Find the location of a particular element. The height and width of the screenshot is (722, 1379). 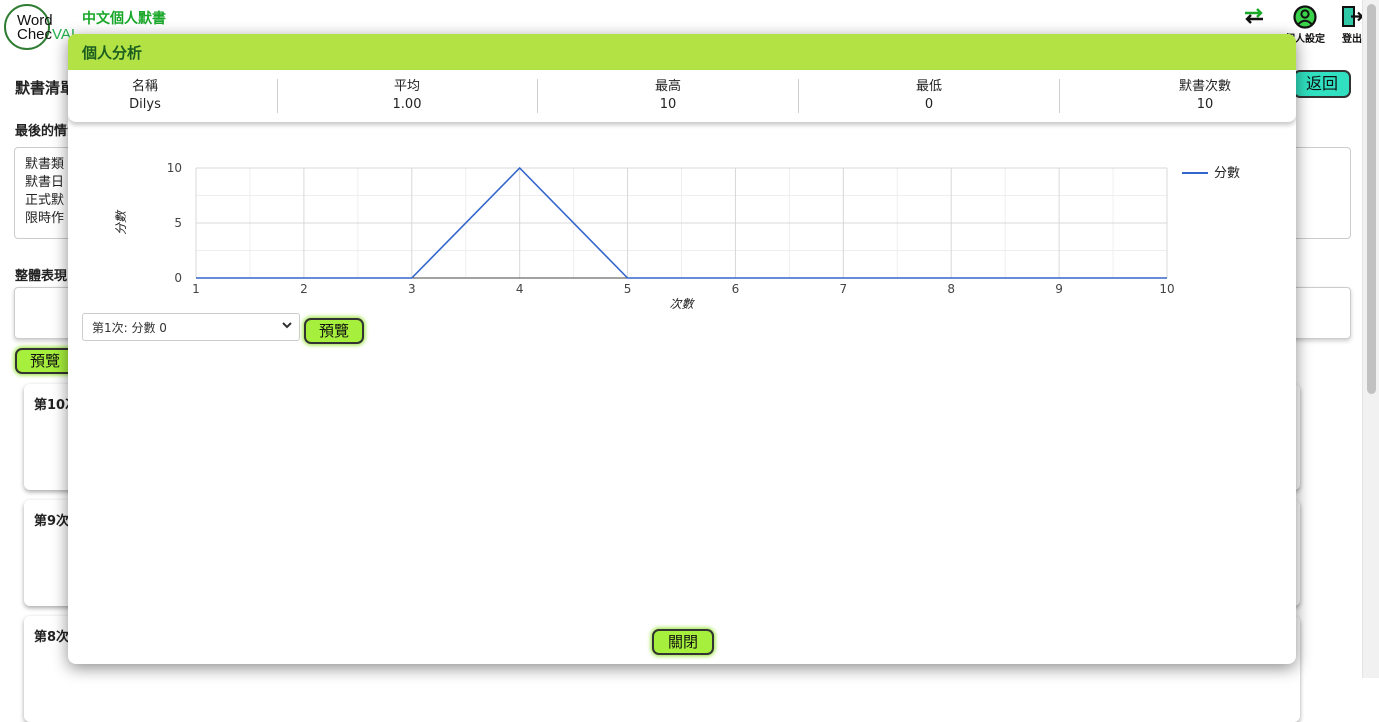

user-circle-icon is located at coordinates (1305, 17).